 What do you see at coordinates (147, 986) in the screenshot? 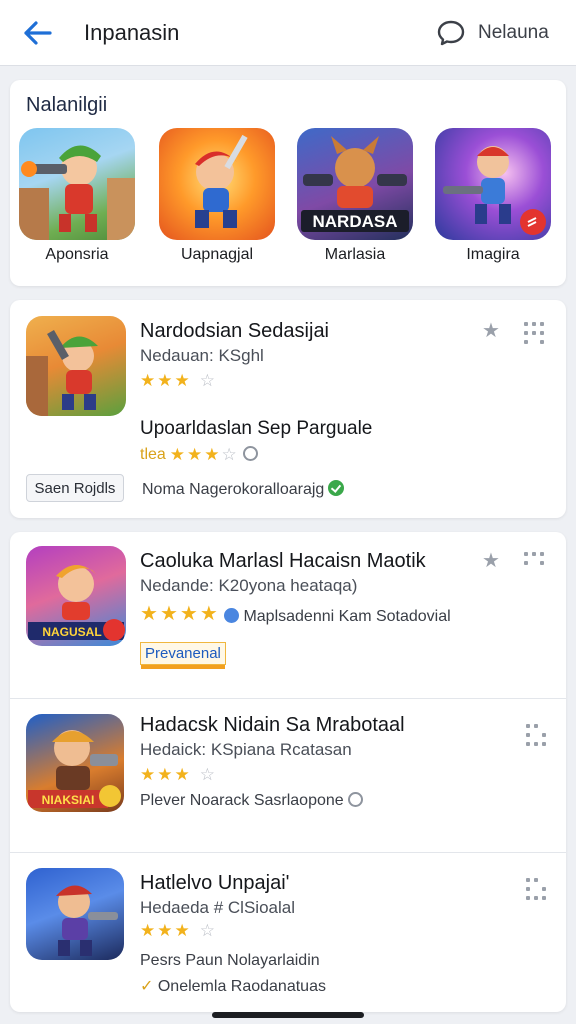
I see `check-icon: ✓` at bounding box center [147, 986].